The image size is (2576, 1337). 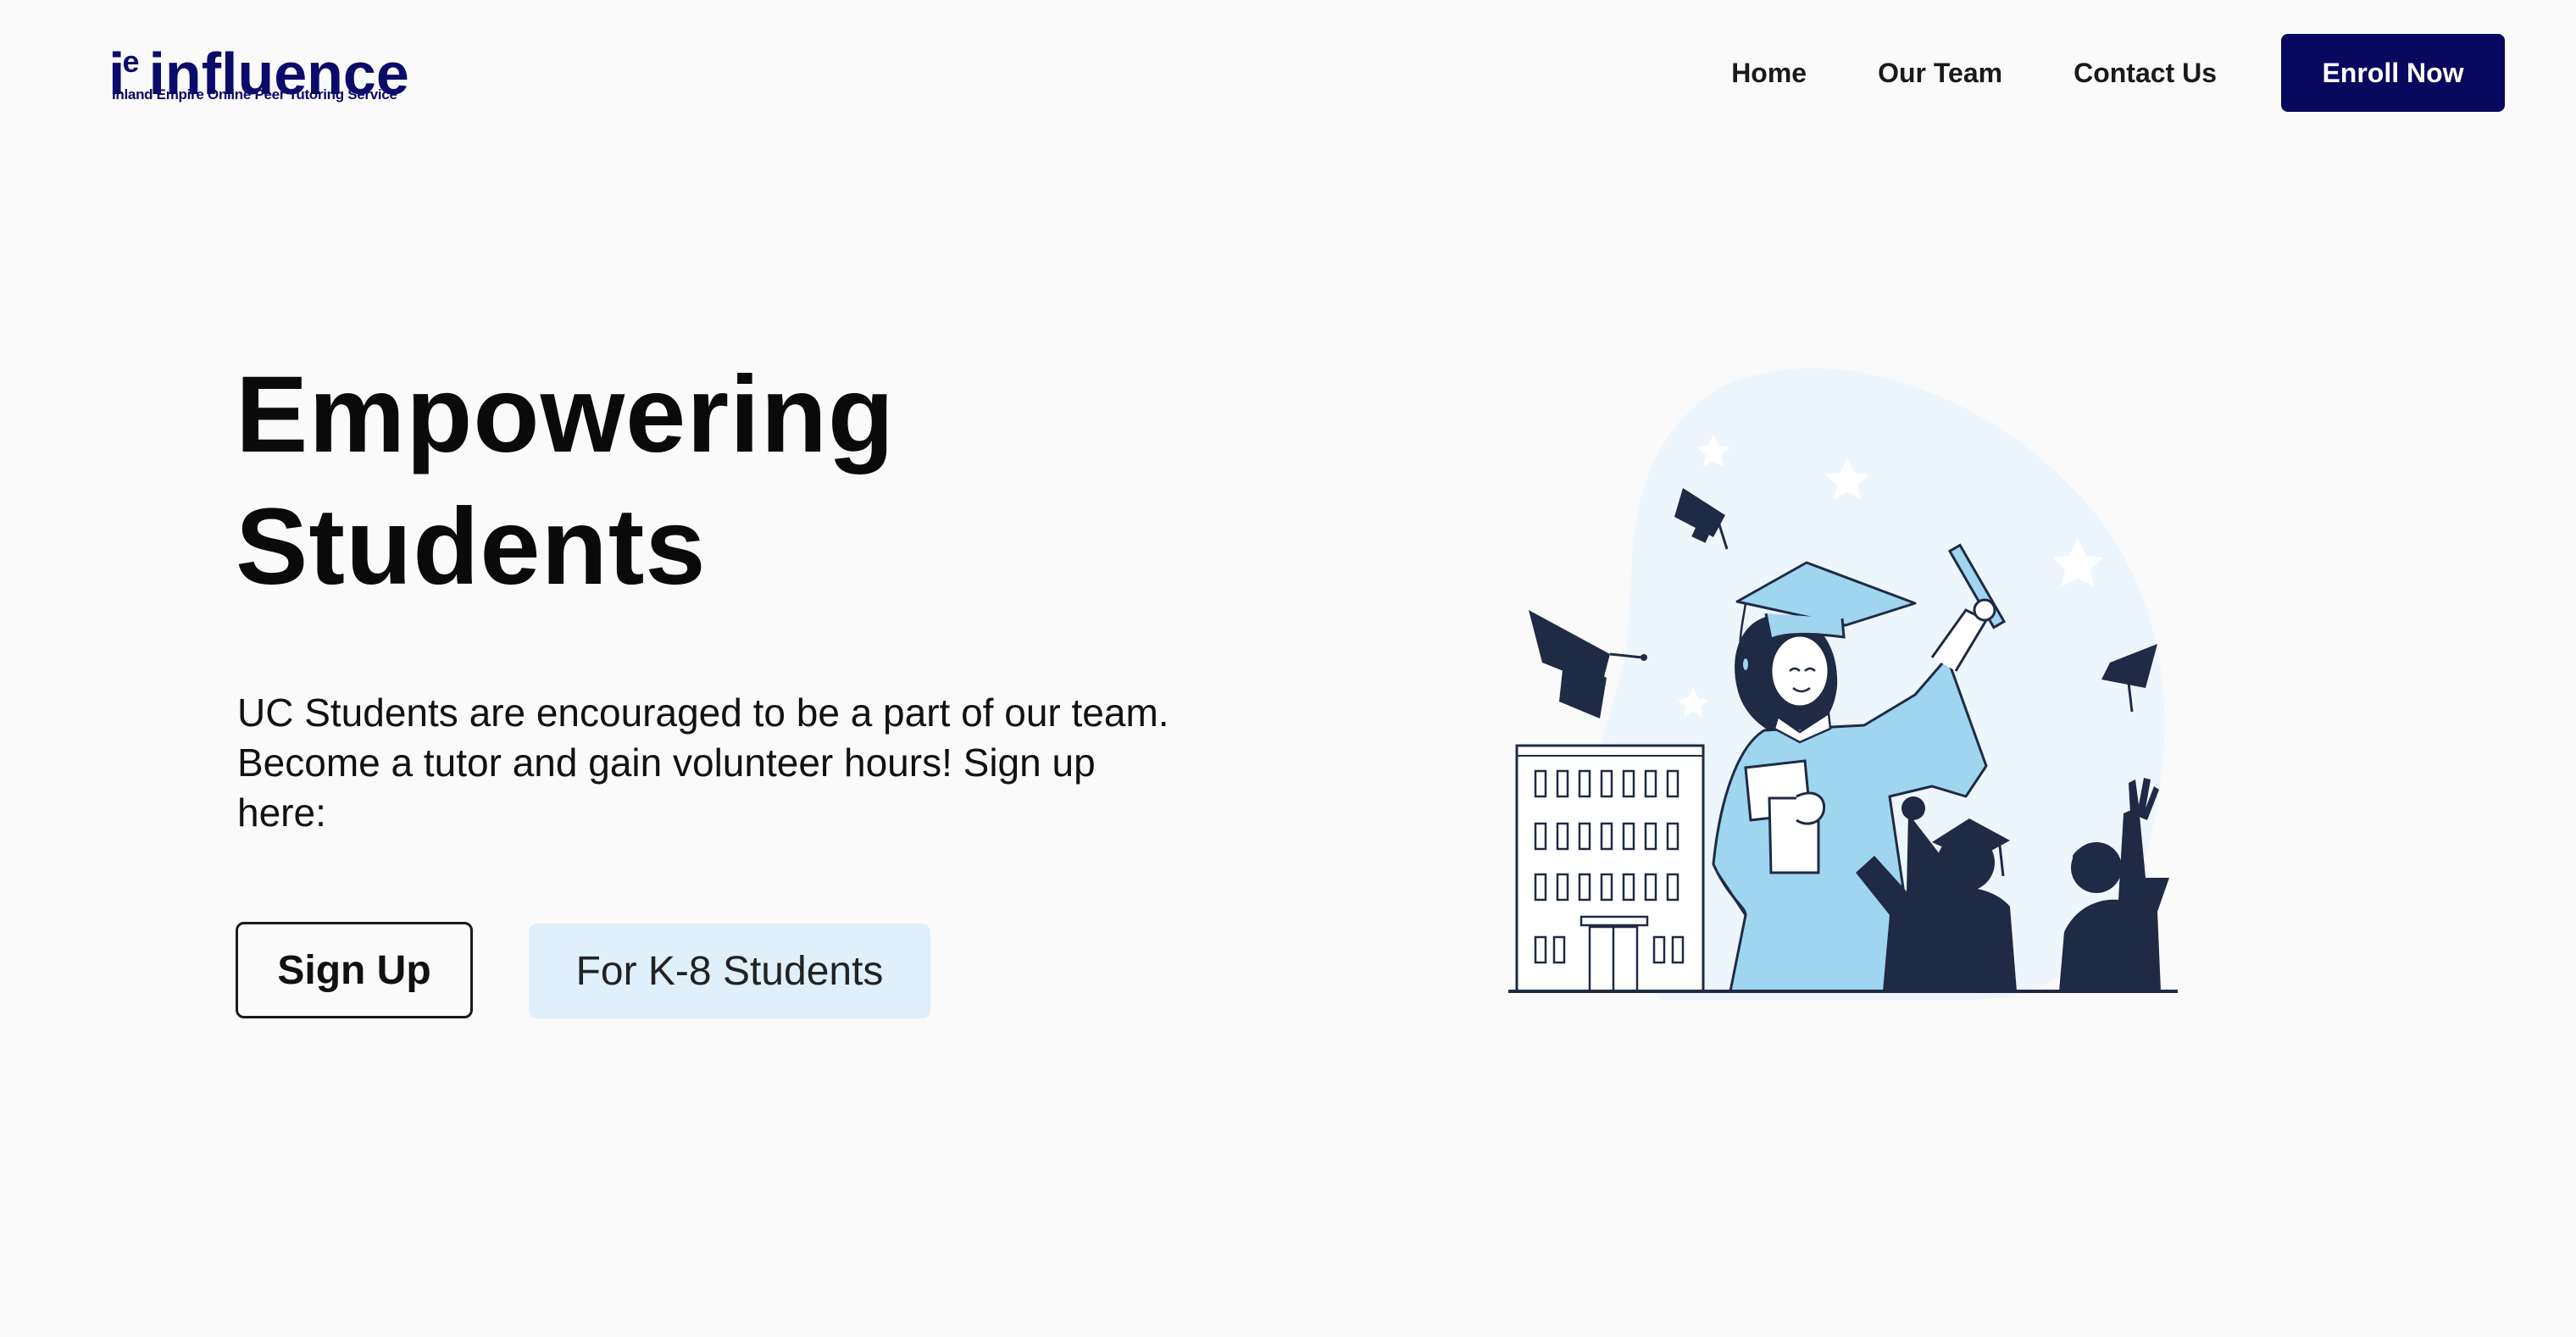 What do you see at coordinates (471, 546) in the screenshot?
I see `hero-title-line-2: Students` at bounding box center [471, 546].